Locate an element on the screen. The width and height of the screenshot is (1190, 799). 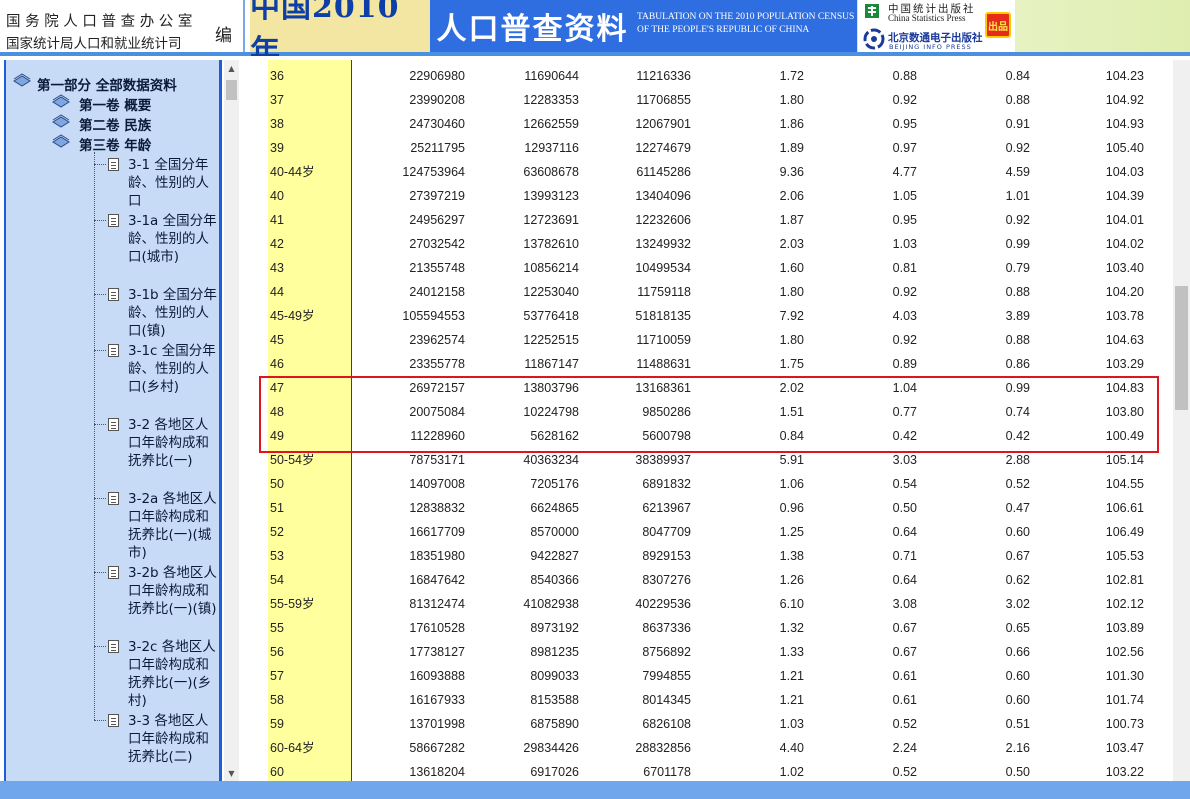
female-population-cell: 51818135 is located at coordinates (663, 316).